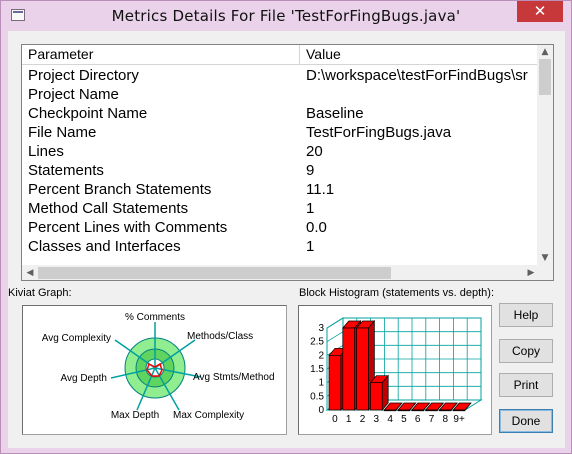 The image size is (572, 454). What do you see at coordinates (321, 328) in the screenshot?
I see `histogram-y-tick: 3` at bounding box center [321, 328].